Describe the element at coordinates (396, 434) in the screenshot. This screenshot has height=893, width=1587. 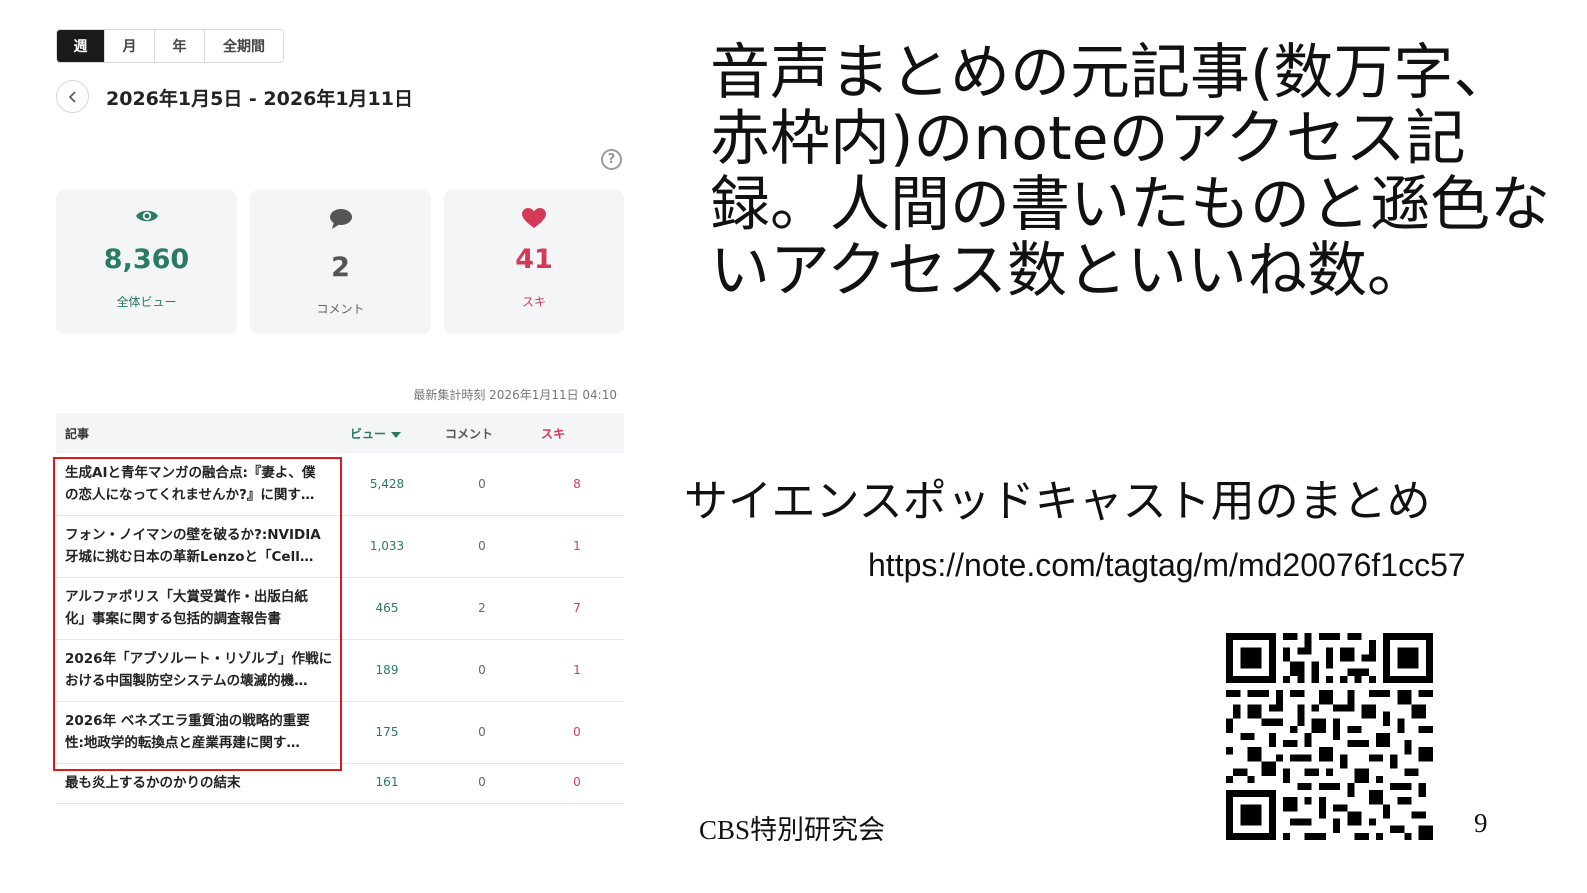
I see `caret-down-icon` at that location.